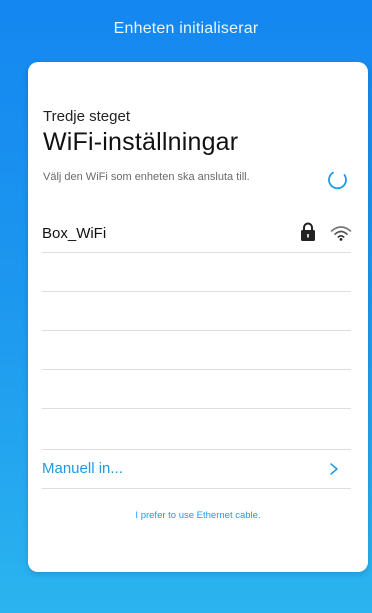 The width and height of the screenshot is (372, 613). Describe the element at coordinates (141, 142) in the screenshot. I see `page-title: WiFi-inställningar` at that location.